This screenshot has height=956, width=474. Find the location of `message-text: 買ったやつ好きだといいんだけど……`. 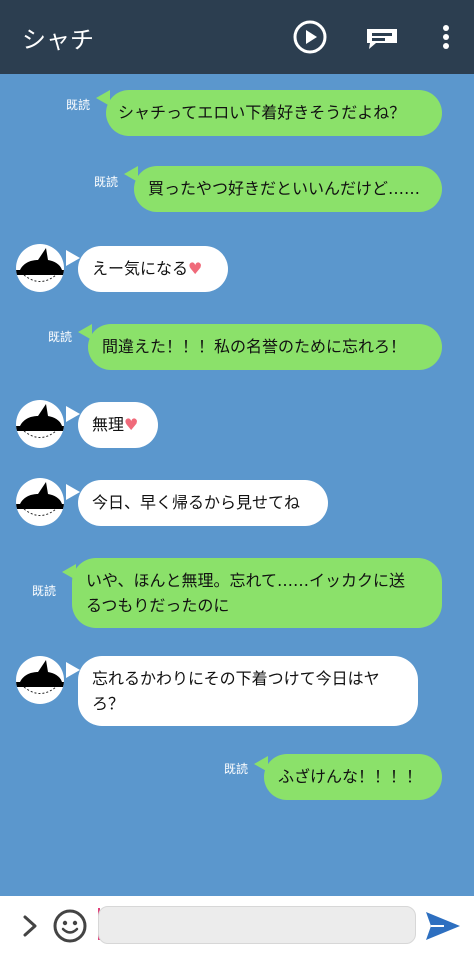

message-text: 買ったやつ好きだといいんだけど…… is located at coordinates (284, 188).